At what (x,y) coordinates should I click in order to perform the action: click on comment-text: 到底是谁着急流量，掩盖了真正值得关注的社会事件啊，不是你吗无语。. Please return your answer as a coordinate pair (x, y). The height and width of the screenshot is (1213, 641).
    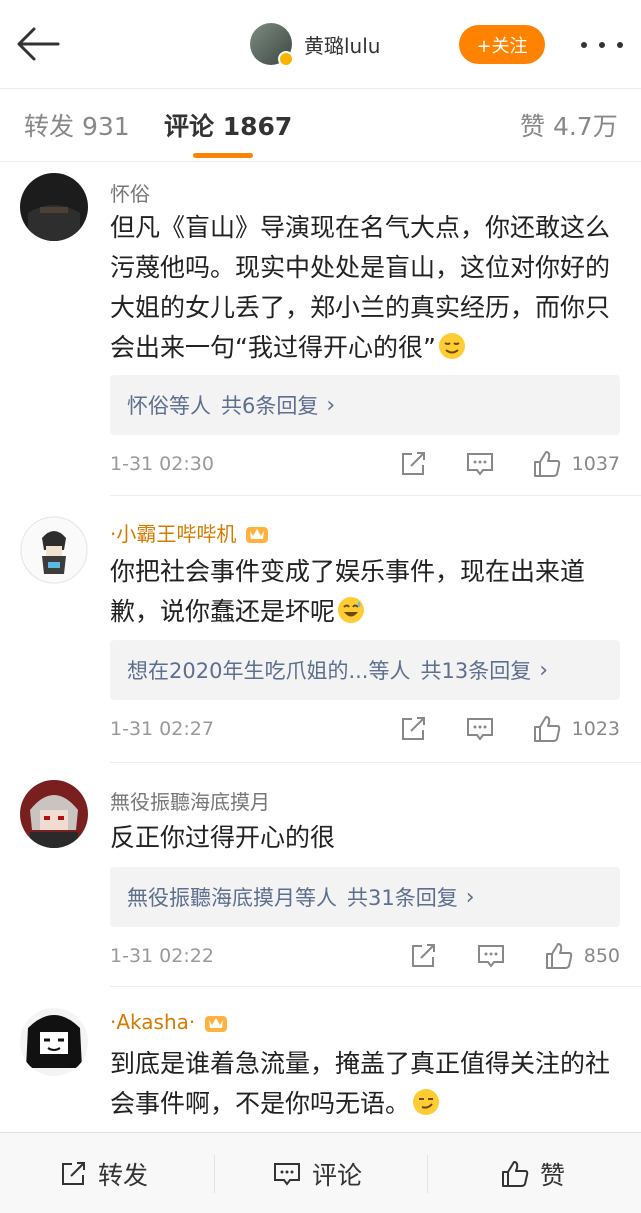
    Looking at the image, I should click on (367, 1084).